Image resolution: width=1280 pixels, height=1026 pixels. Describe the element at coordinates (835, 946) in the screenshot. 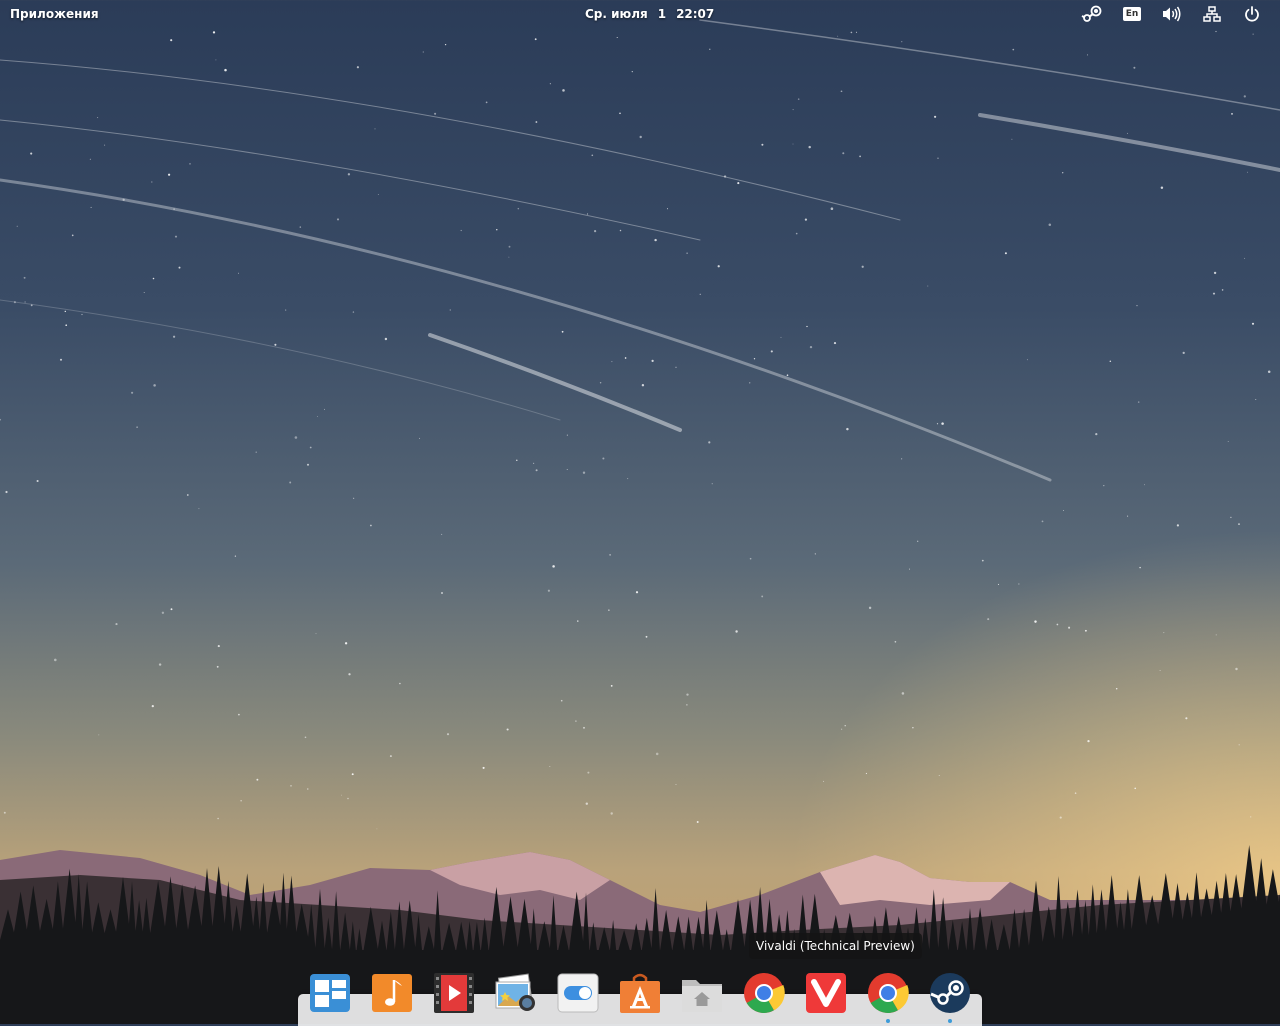

I see `dock-tooltip: Vivaldi (Technical Preview)` at that location.